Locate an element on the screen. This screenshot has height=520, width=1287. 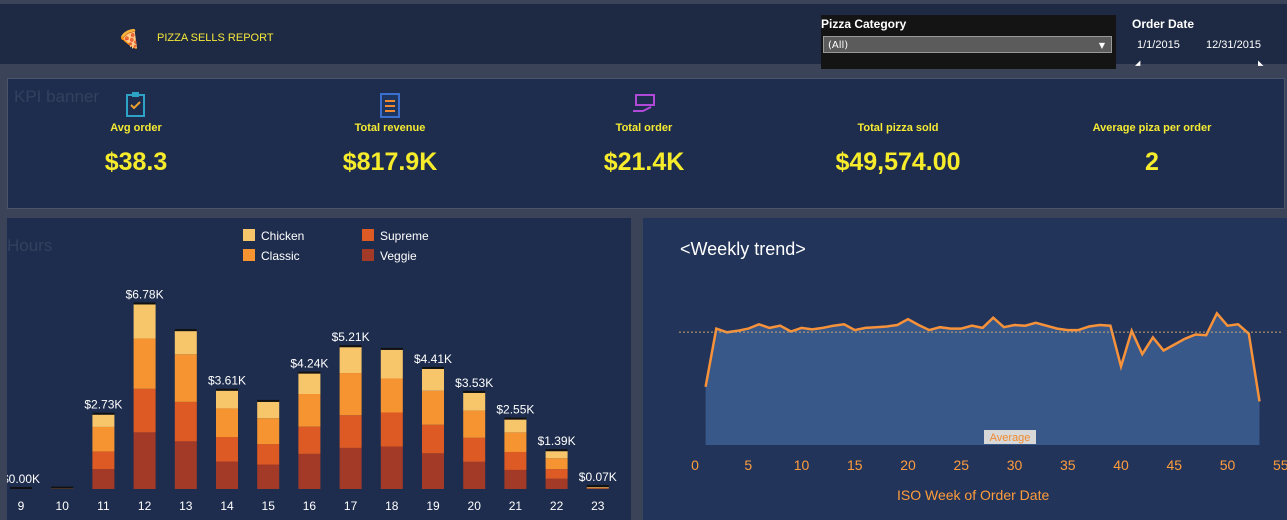
kpi-value: $21.4K is located at coordinates (644, 162).